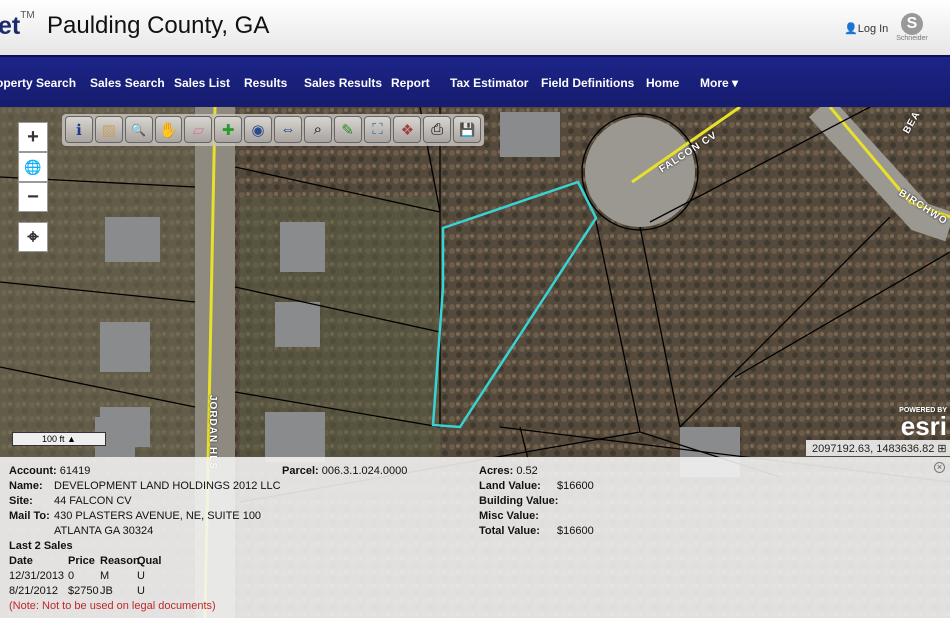 Image resolution: width=950 pixels, height=618 pixels. Describe the element at coordinates (265, 83) in the screenshot. I see `nav-results: Results` at that location.